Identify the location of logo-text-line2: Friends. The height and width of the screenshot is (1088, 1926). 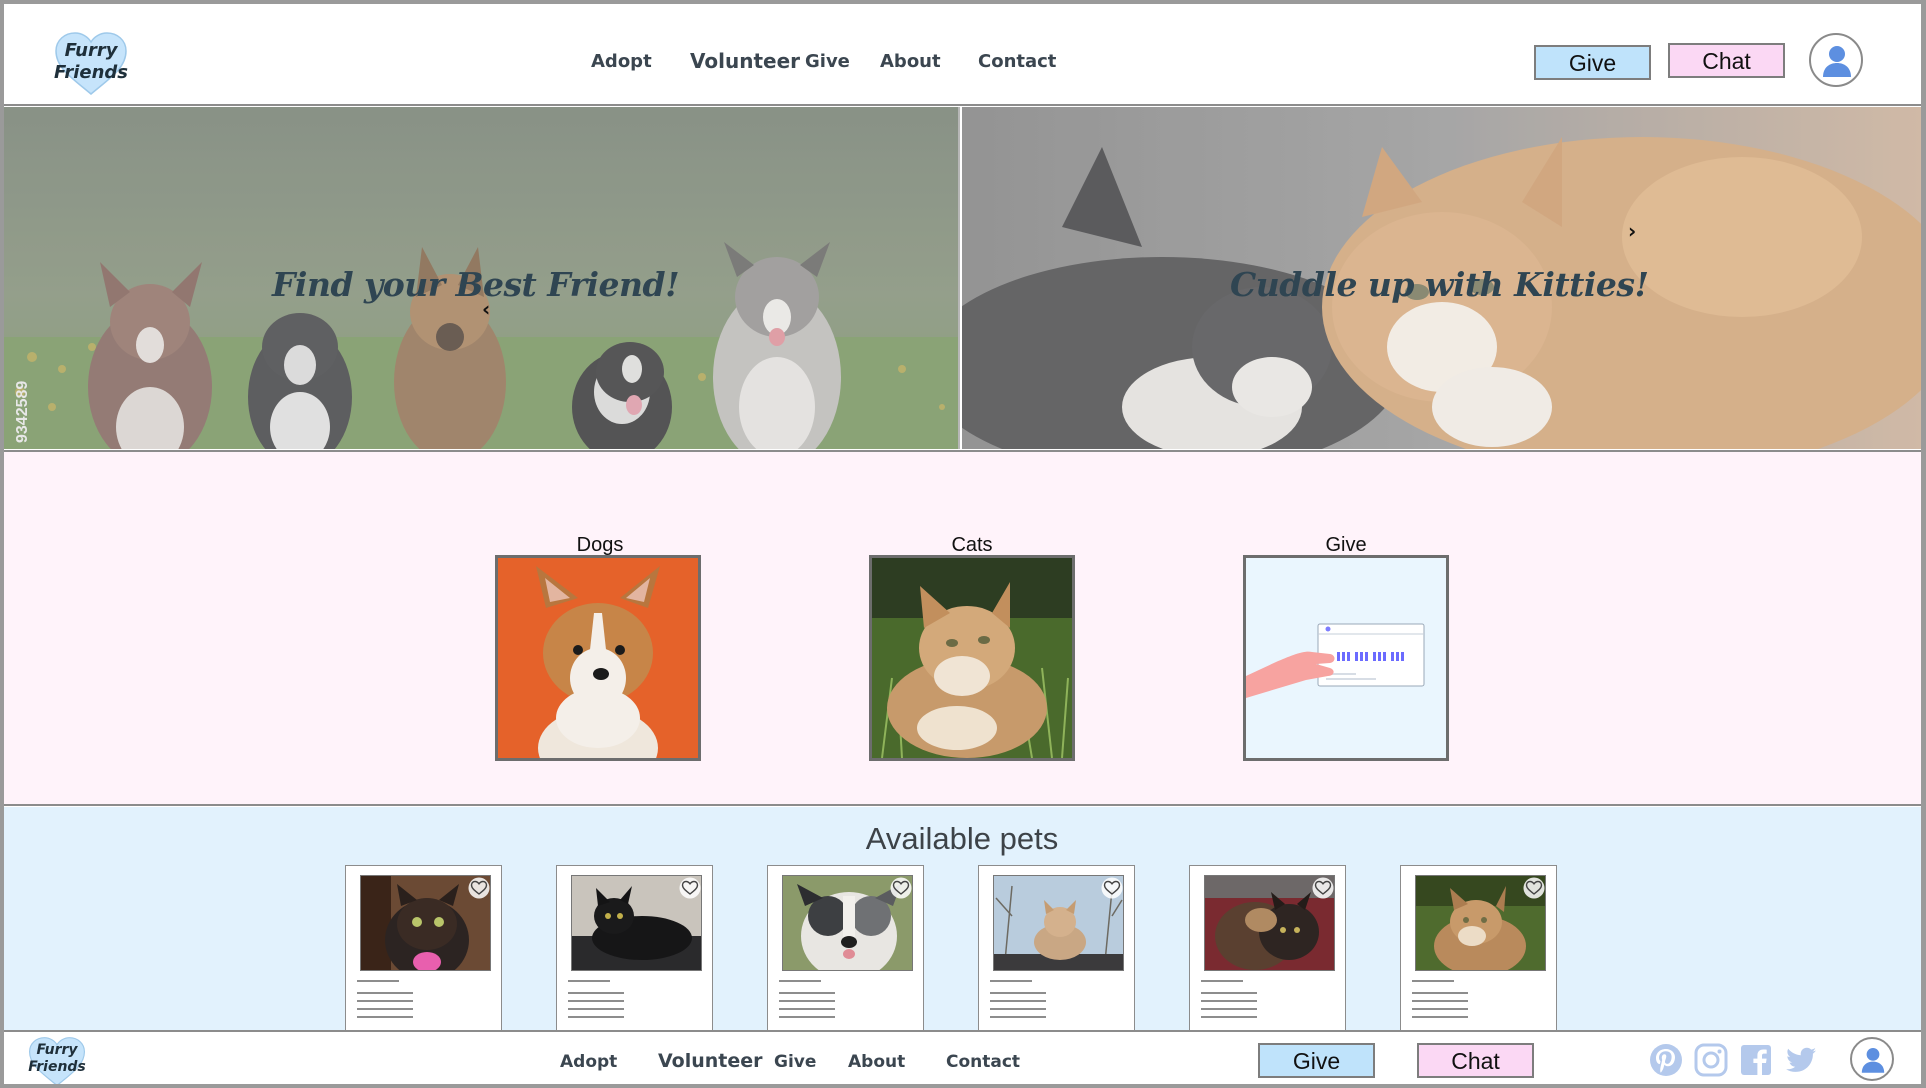
(91, 72).